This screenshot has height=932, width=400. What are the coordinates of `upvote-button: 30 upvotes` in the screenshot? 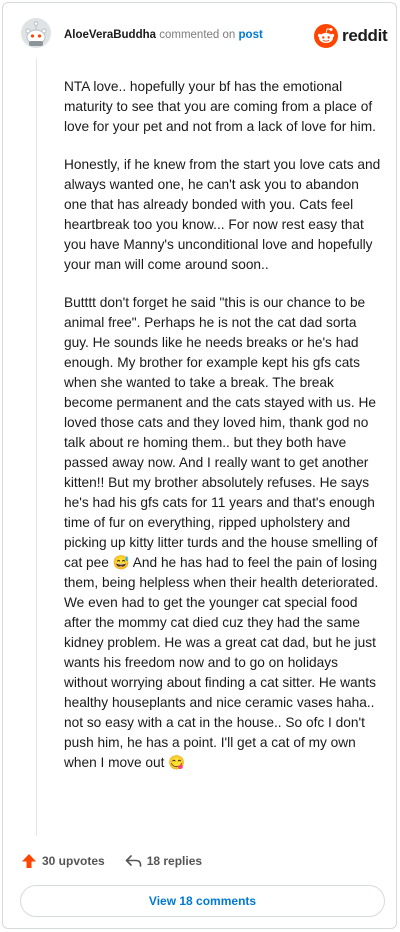 It's located at (63, 861).